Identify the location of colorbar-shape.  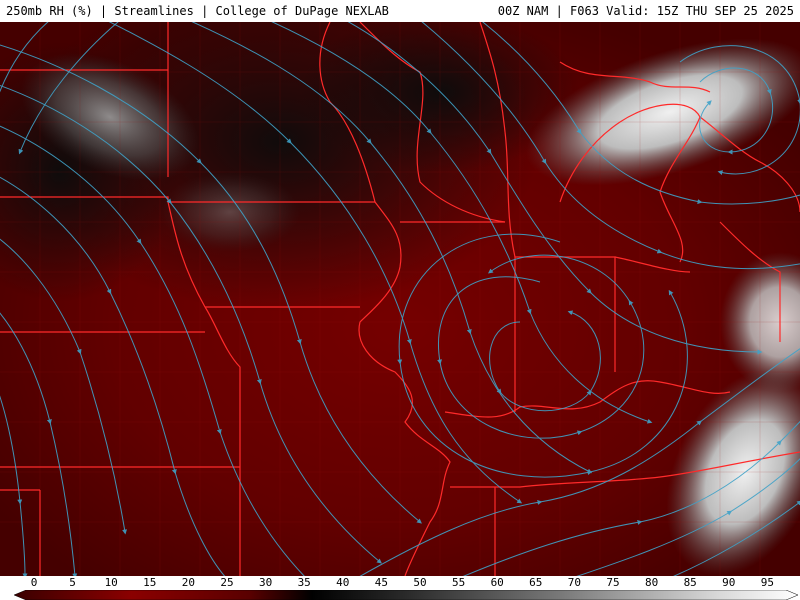
(406, 595).